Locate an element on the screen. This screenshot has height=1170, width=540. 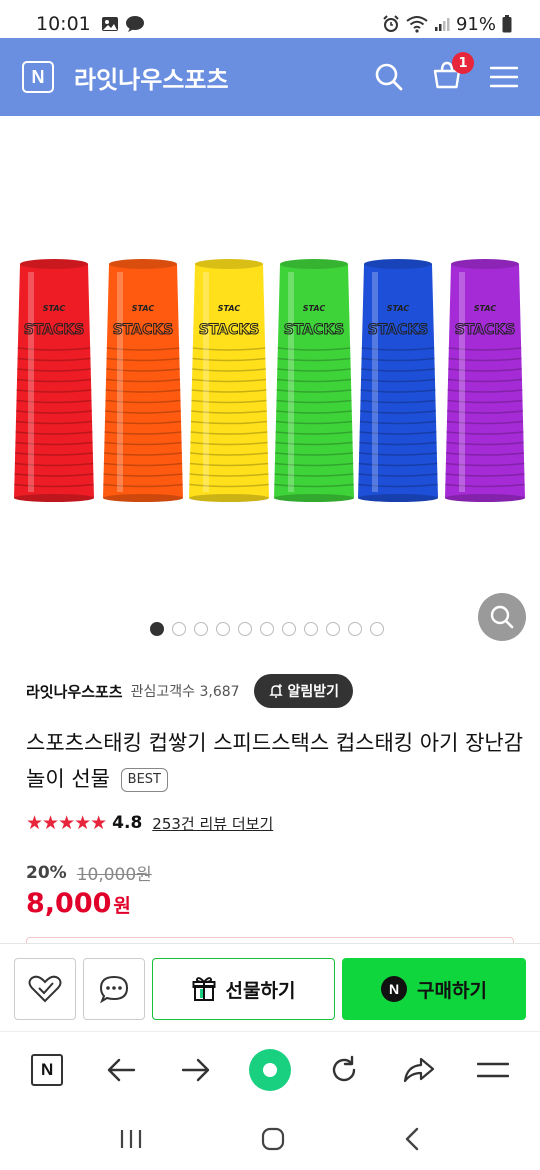
menu-icon is located at coordinates (504, 77).